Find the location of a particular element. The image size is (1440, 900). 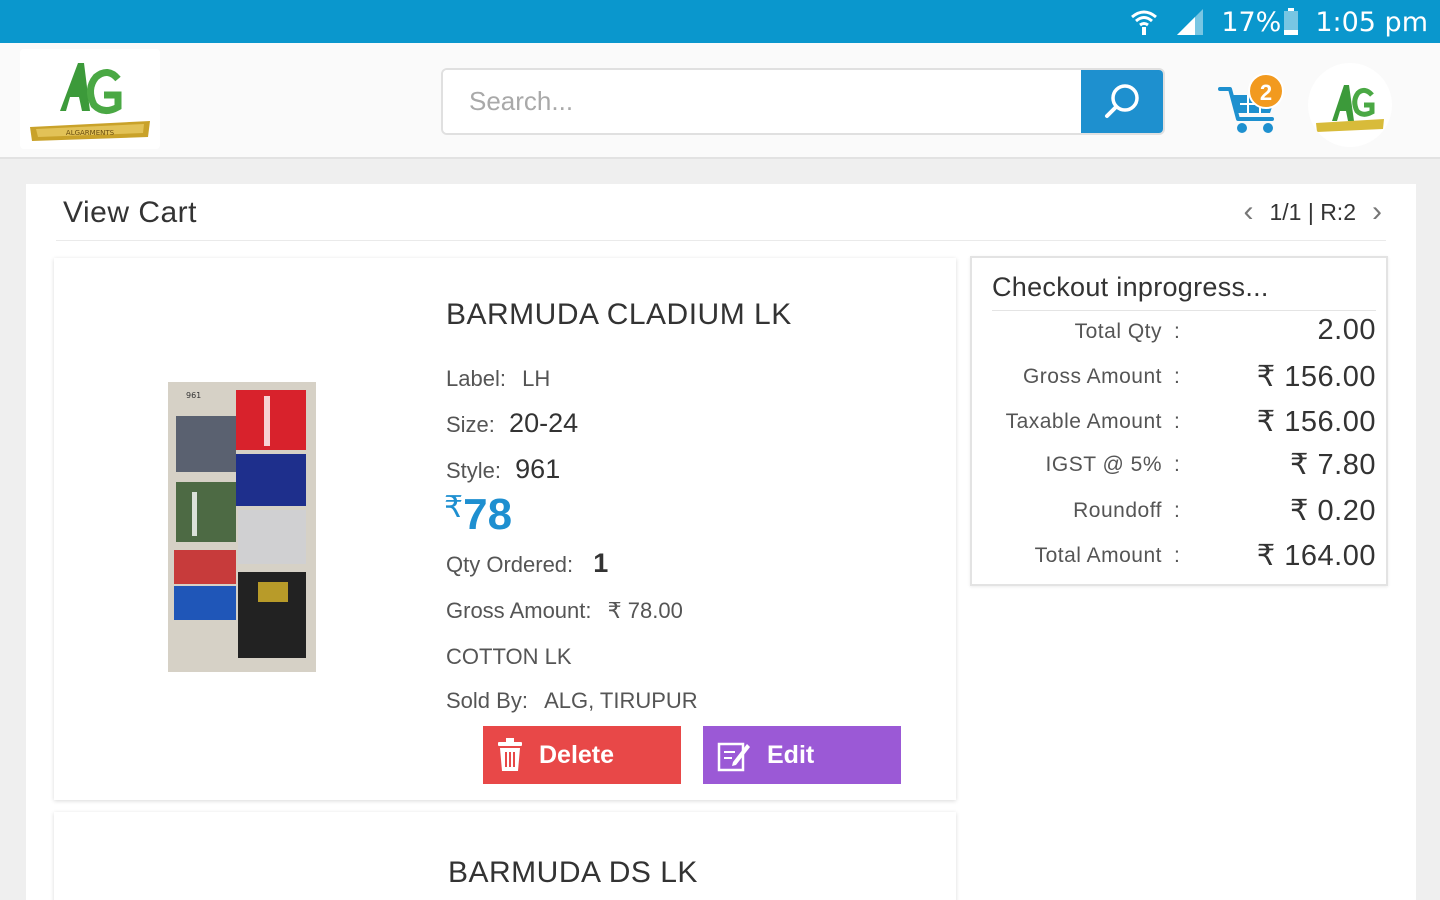

size-value: 20-24 is located at coordinates (544, 423).